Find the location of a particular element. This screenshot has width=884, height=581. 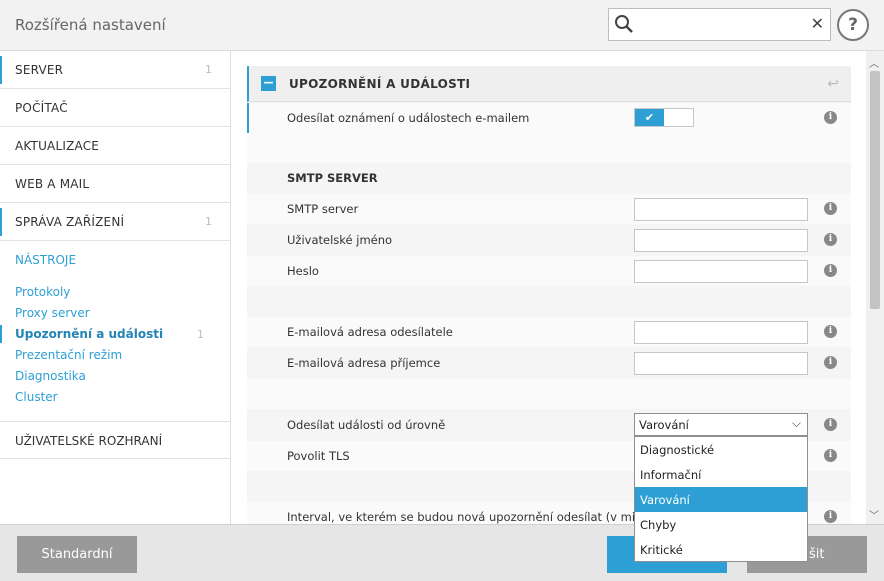

sidebar-subitem-proxy-server: Proxy server is located at coordinates (52, 313).